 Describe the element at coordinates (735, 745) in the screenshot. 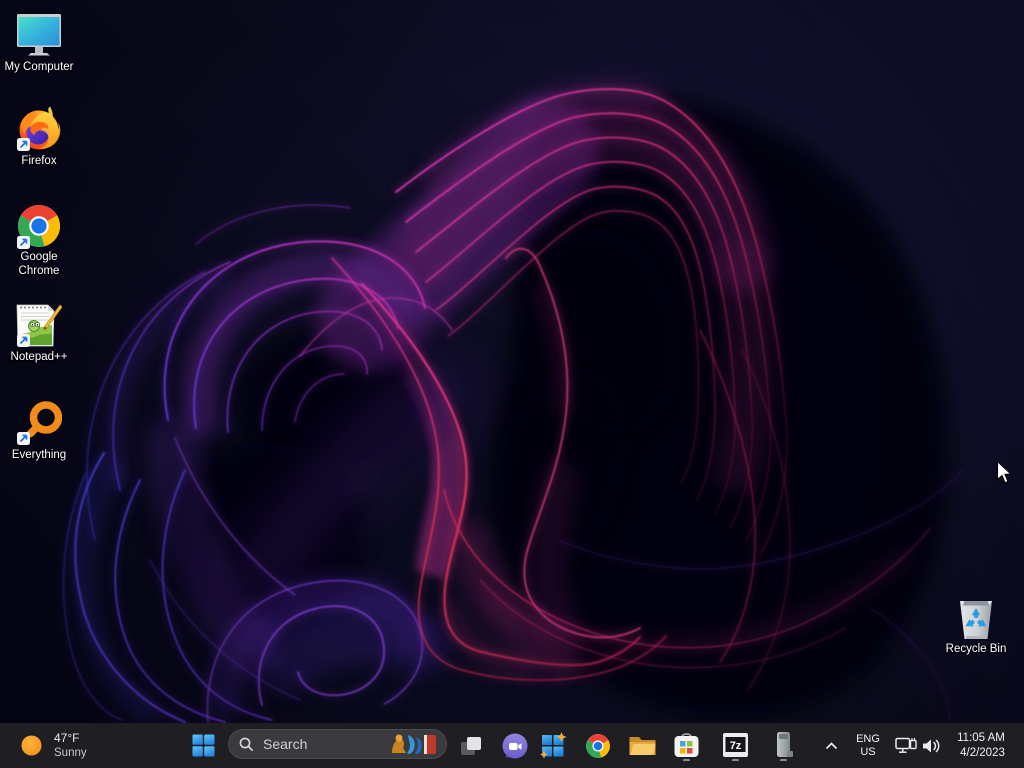

I see `svg-text: 7z` at that location.